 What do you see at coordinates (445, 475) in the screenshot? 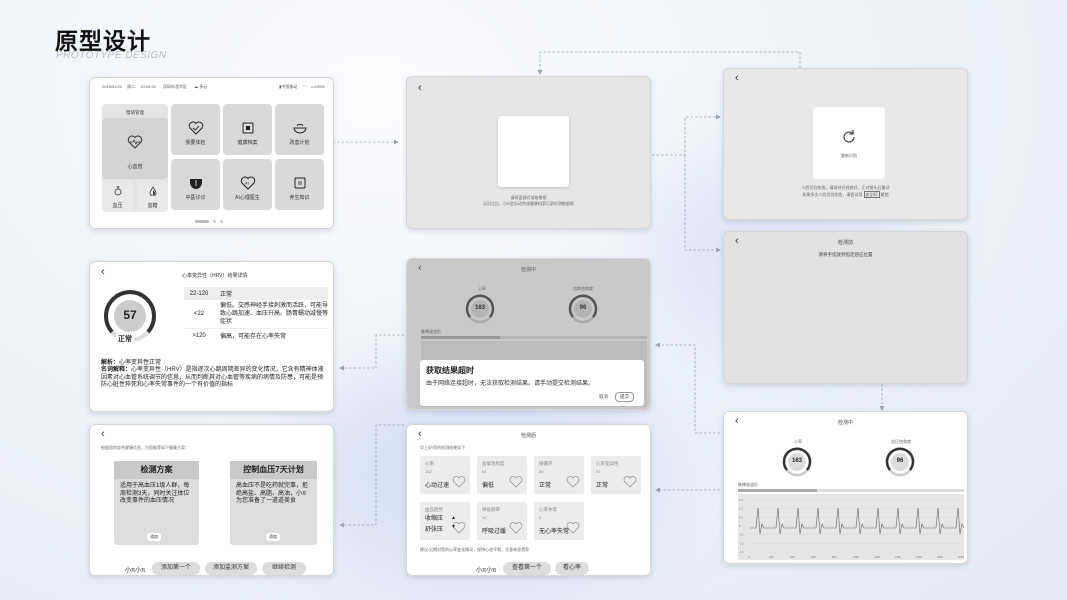
I see `metric-card: 心率 102 心动过速` at bounding box center [445, 475].